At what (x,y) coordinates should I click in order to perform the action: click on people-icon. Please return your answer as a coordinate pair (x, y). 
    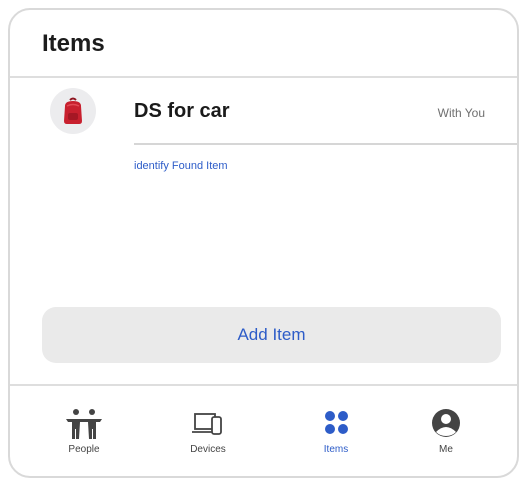
    Looking at the image, I should click on (84, 425).